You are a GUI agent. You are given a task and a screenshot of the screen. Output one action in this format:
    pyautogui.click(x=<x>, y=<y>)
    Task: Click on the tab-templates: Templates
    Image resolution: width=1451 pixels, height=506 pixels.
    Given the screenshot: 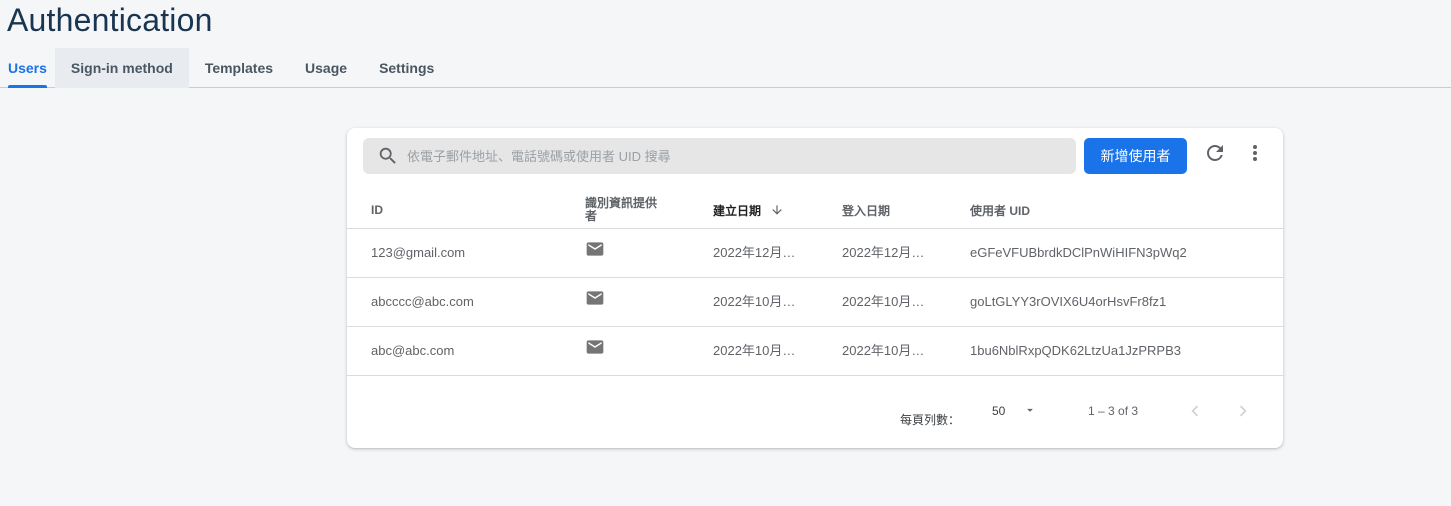 What is the action you would take?
    pyautogui.click(x=239, y=68)
    